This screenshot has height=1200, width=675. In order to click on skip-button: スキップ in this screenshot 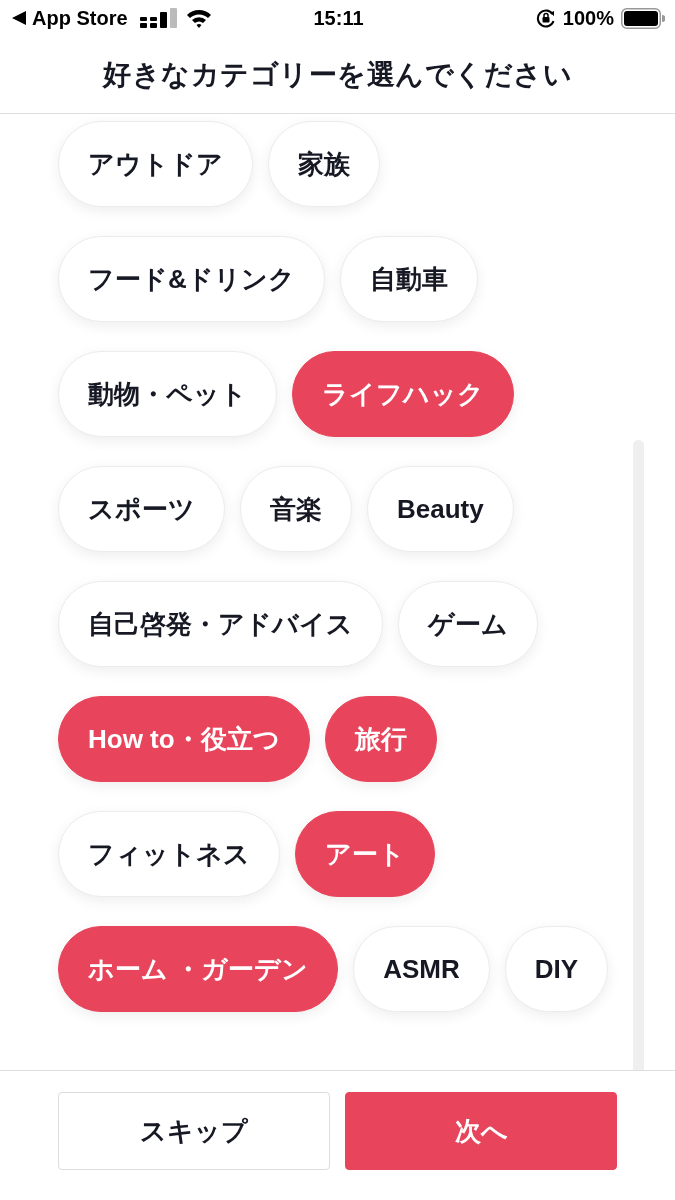, I will do `click(194, 1131)`.